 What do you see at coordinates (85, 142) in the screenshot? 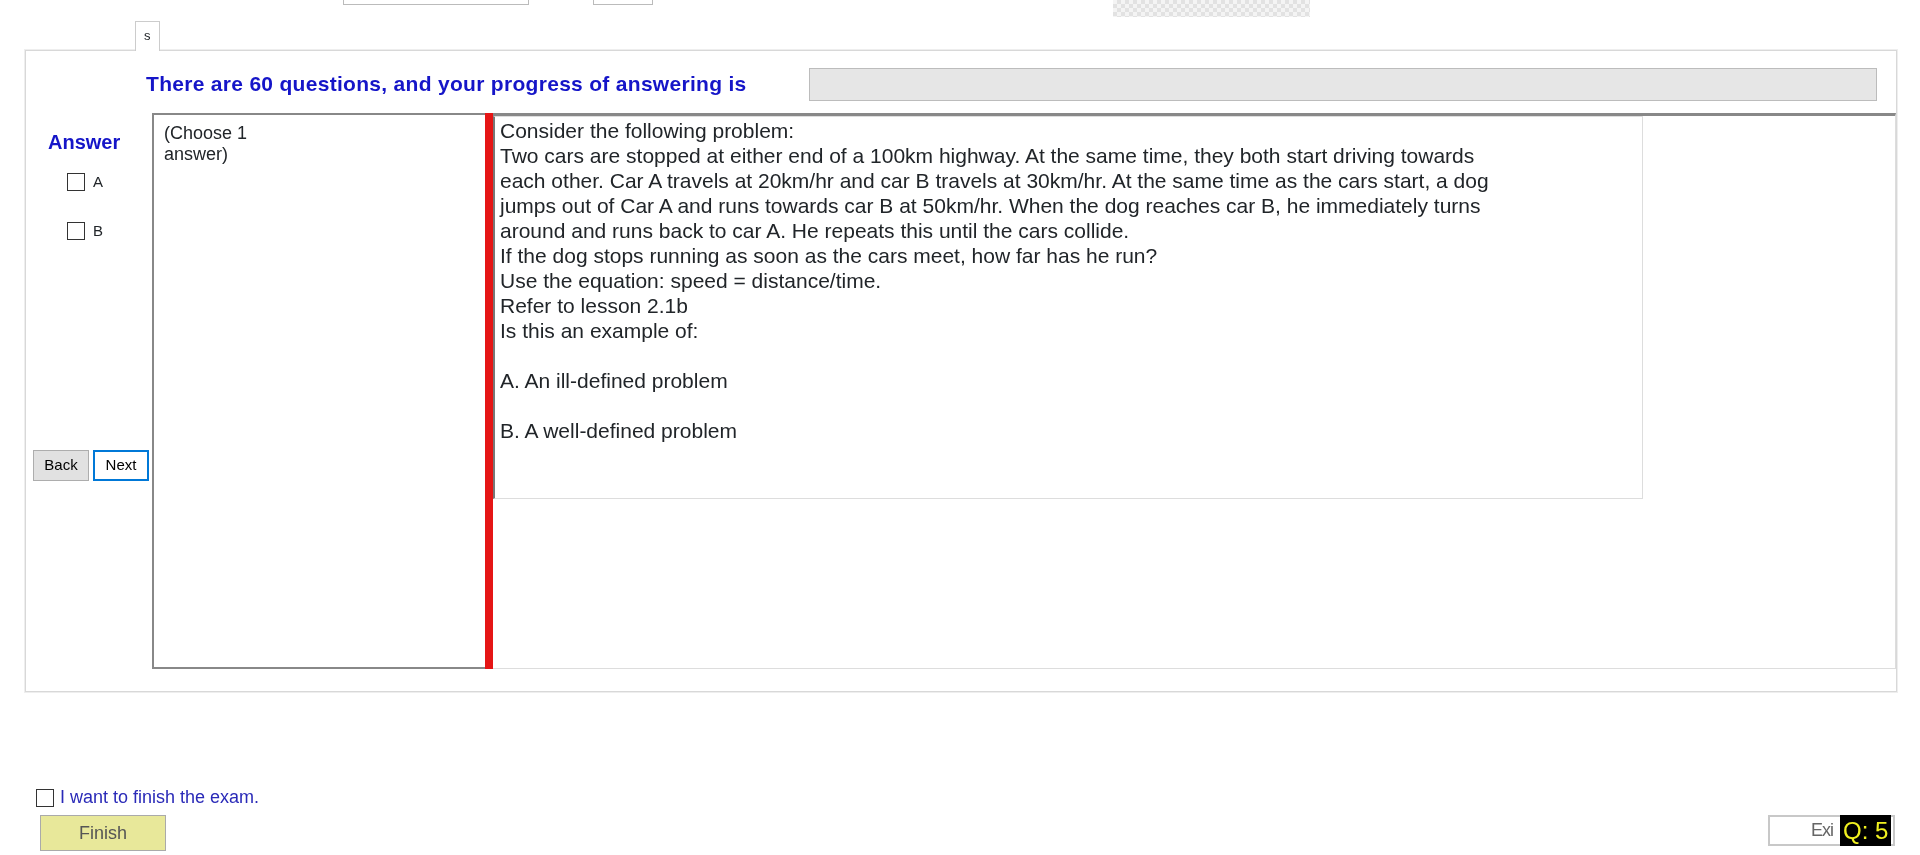
I see `answer-title: Answer` at bounding box center [85, 142].